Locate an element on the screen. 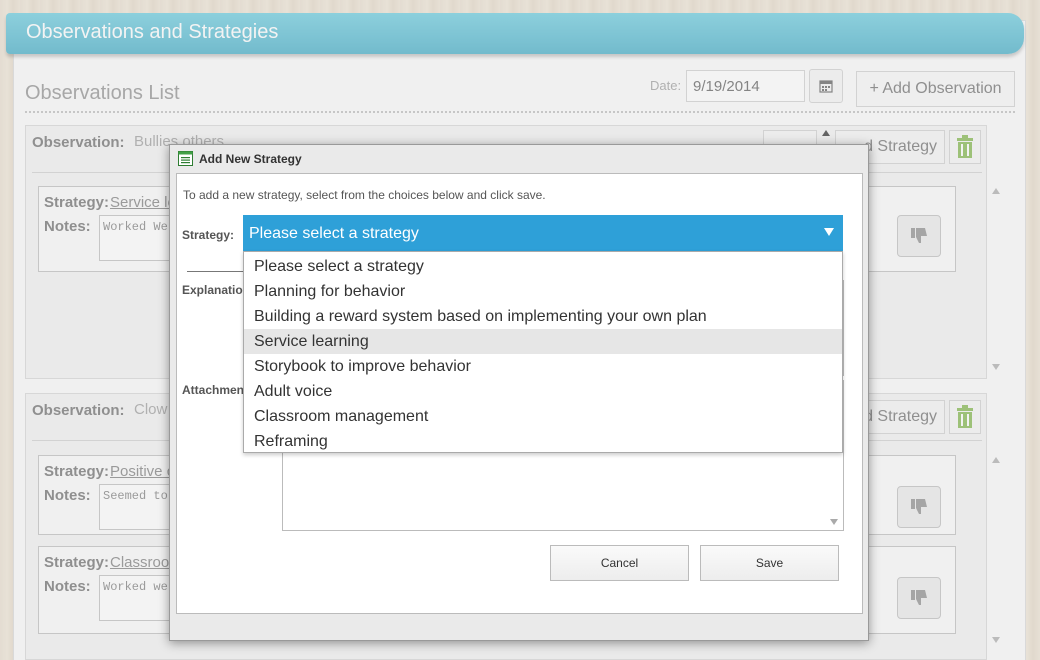  strategy-option-hovered: Service learning is located at coordinates (543, 341).